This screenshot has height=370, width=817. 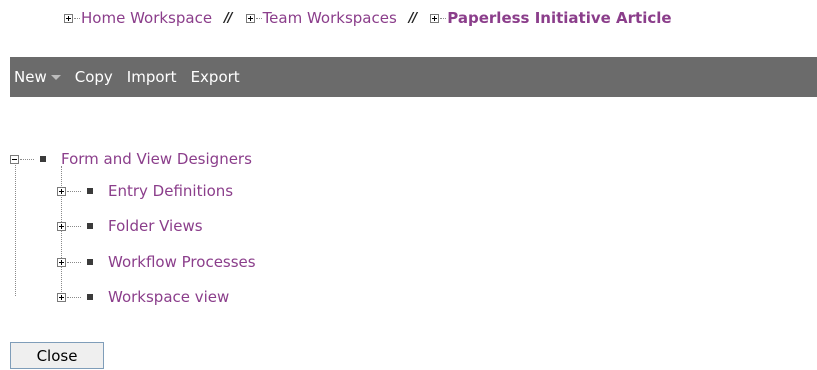 I want to click on breadcrumb-label: Team Workspaces, so click(x=329, y=18).